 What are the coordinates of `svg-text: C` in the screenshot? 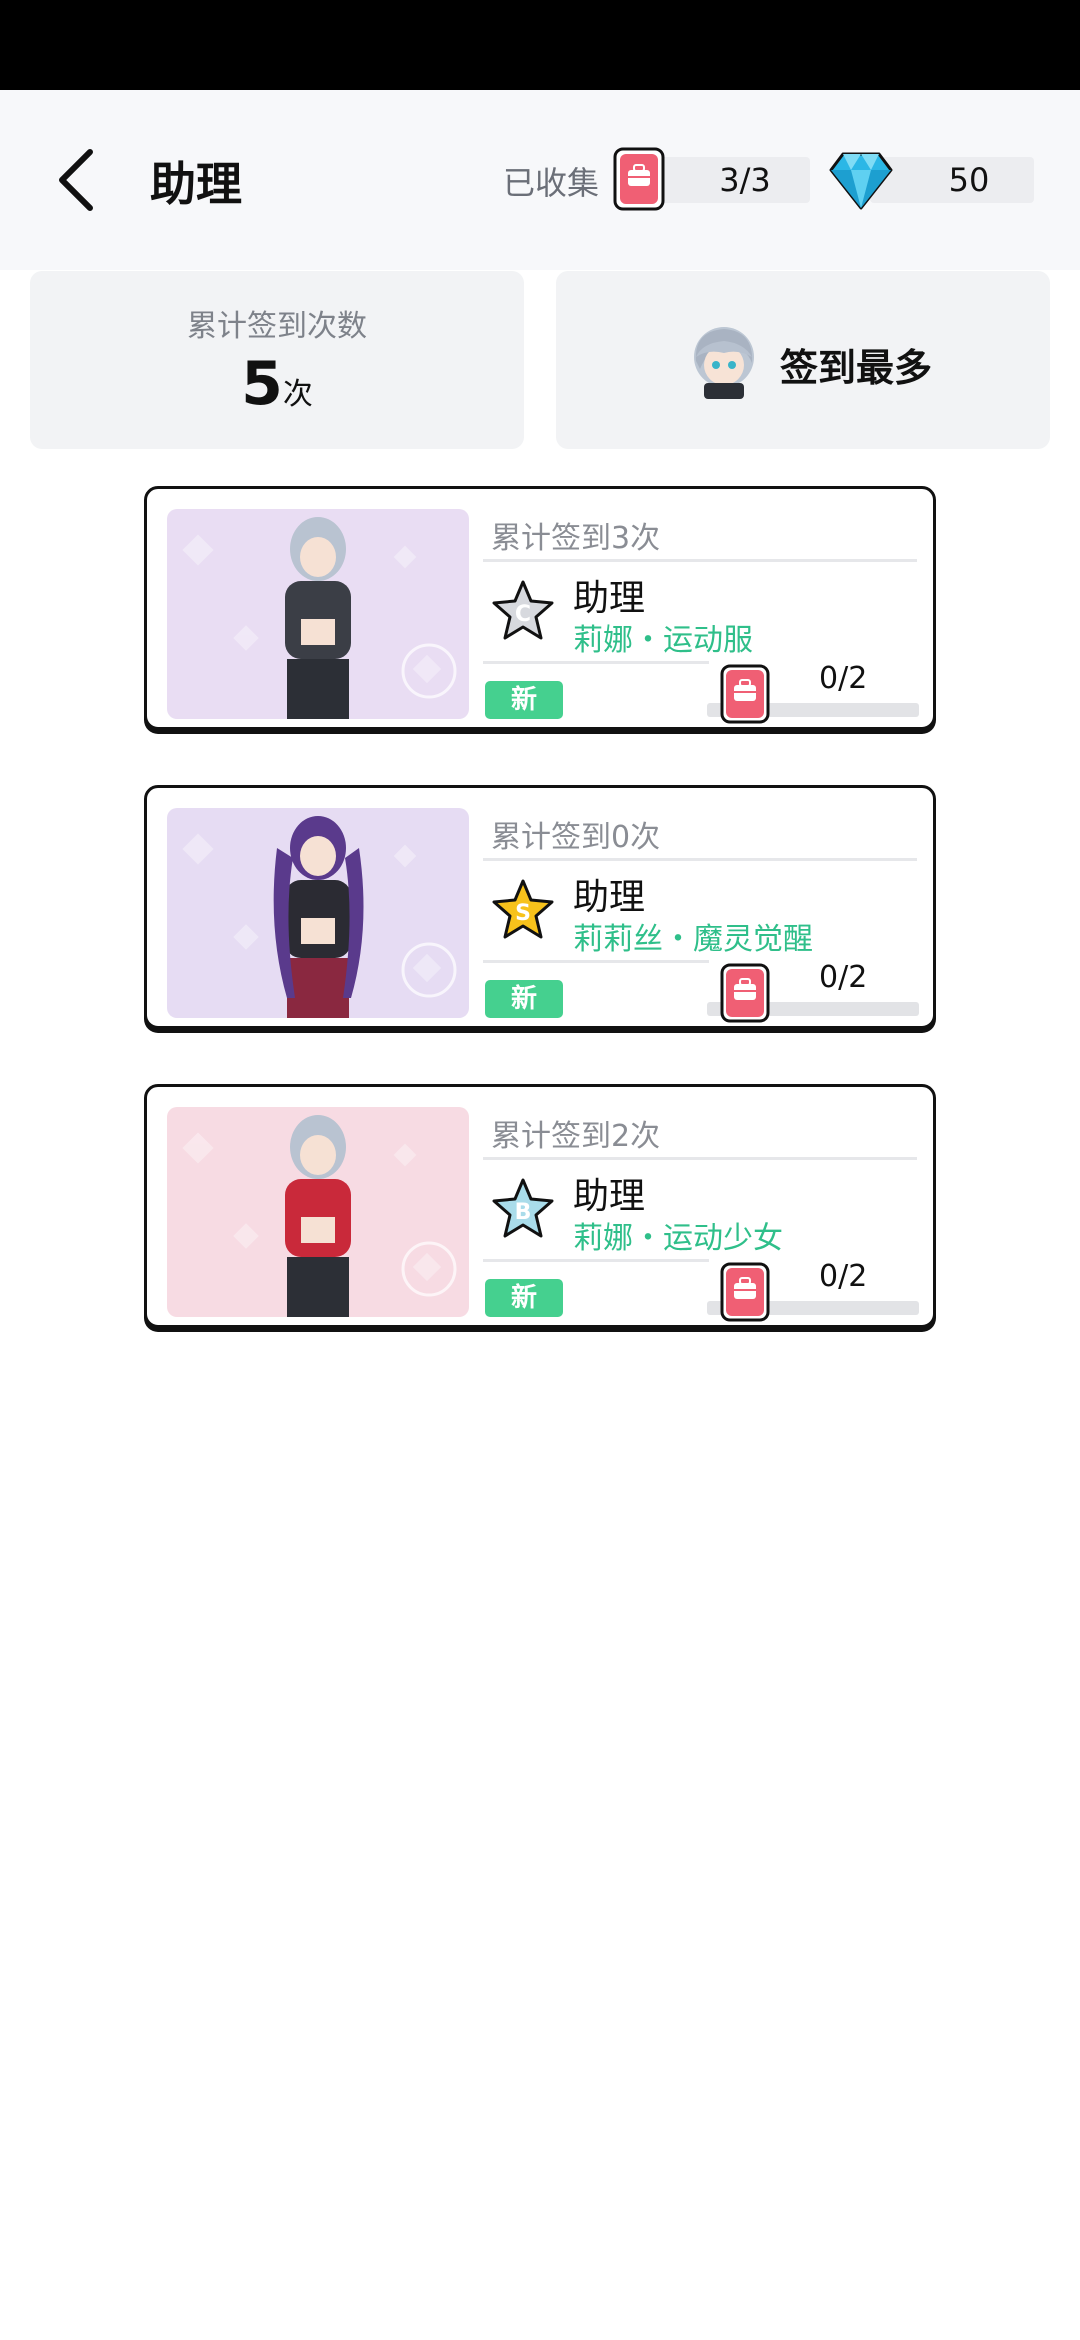 It's located at (523, 614).